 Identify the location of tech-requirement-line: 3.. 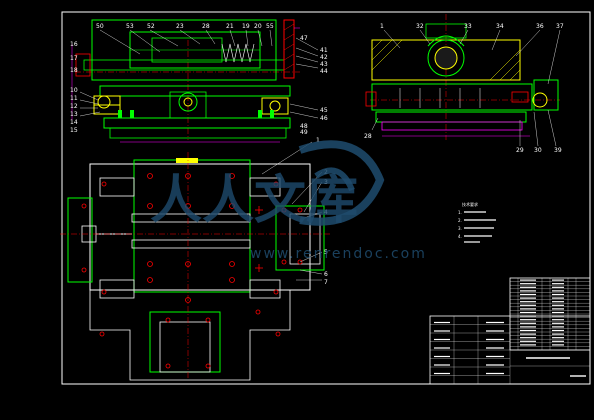
(460, 228).